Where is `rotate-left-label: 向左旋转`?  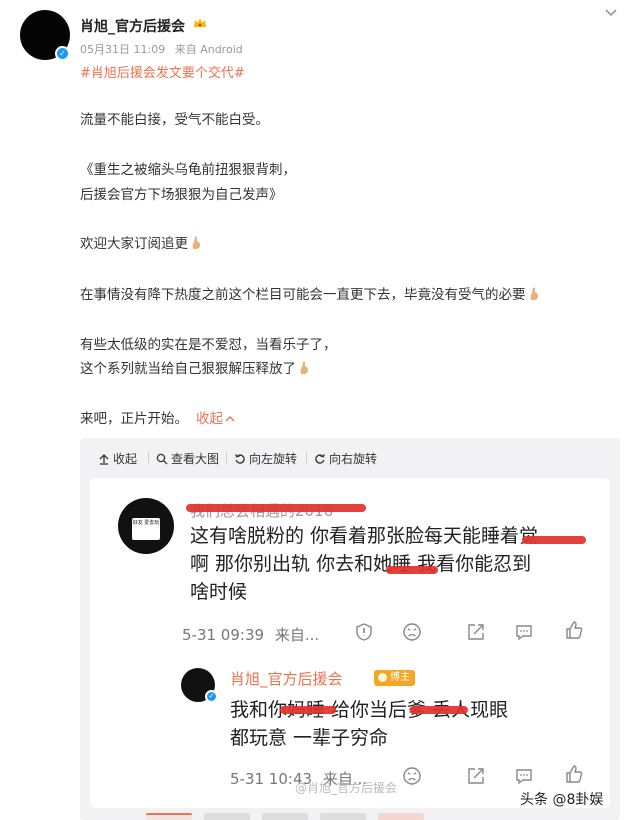 rotate-left-label: 向左旋转 is located at coordinates (273, 459).